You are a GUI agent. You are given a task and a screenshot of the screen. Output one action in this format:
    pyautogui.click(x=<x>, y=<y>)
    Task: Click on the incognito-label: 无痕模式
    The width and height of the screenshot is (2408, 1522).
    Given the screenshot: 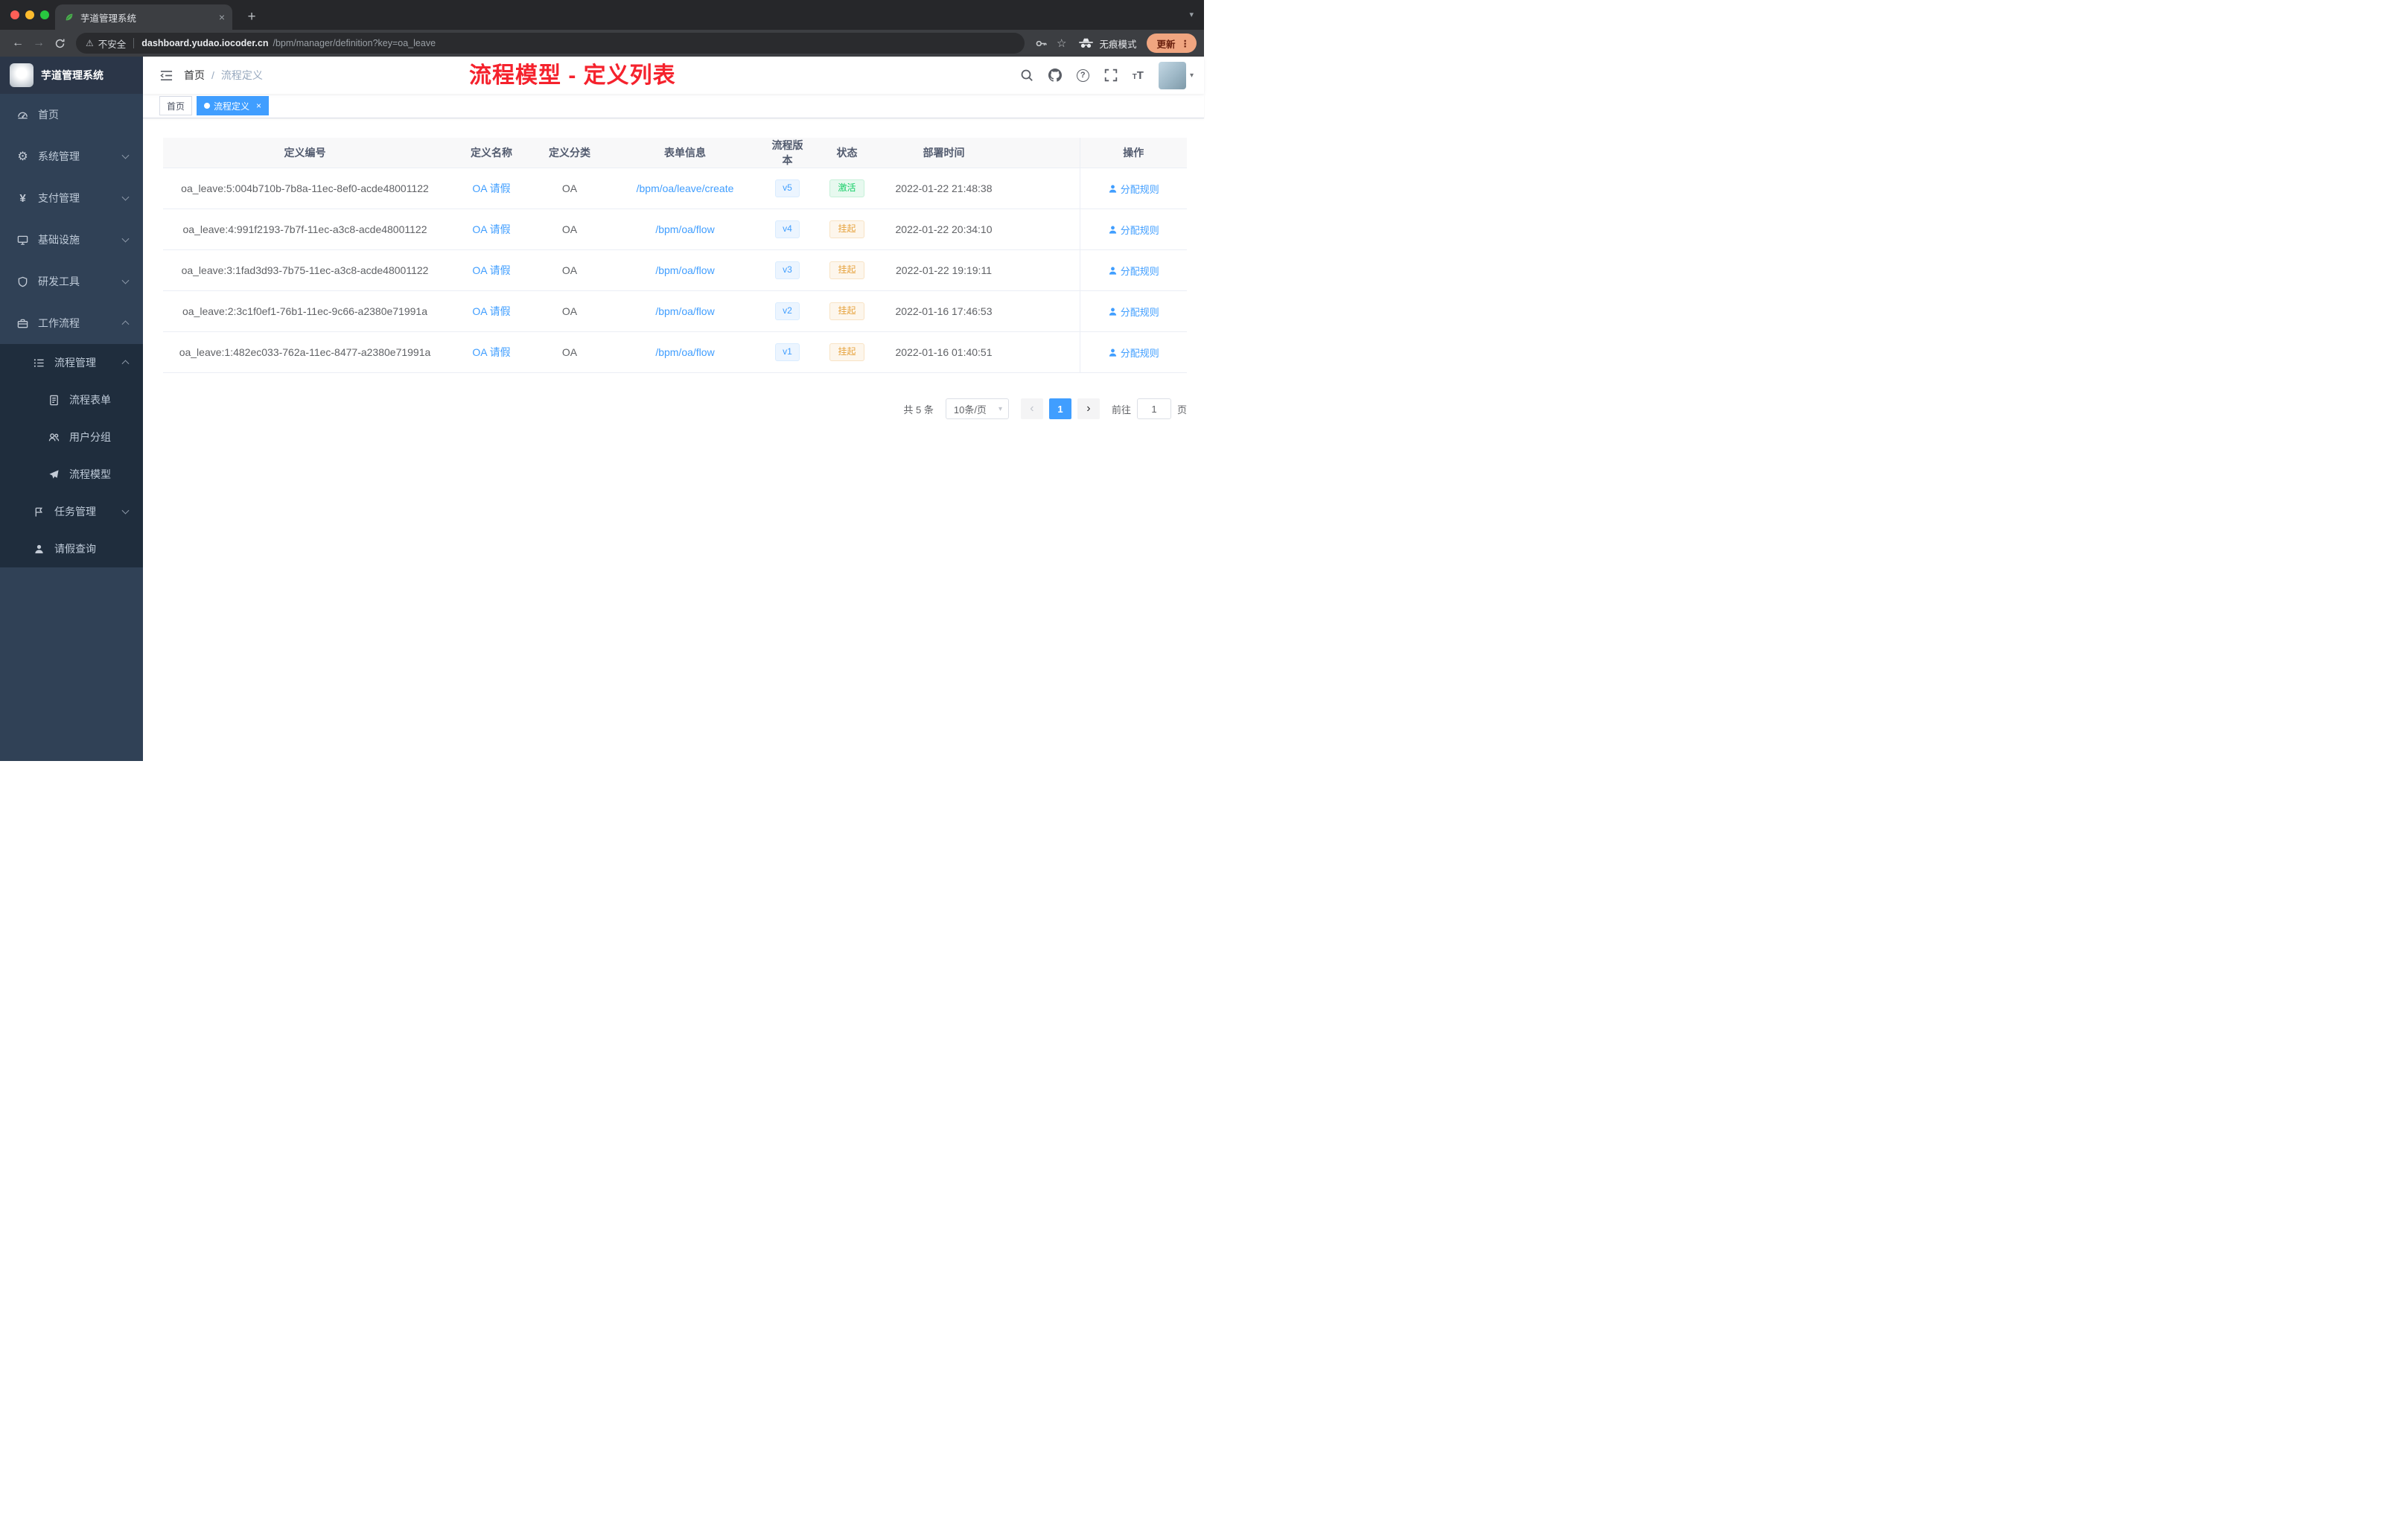 What is the action you would take?
    pyautogui.click(x=1118, y=44)
    